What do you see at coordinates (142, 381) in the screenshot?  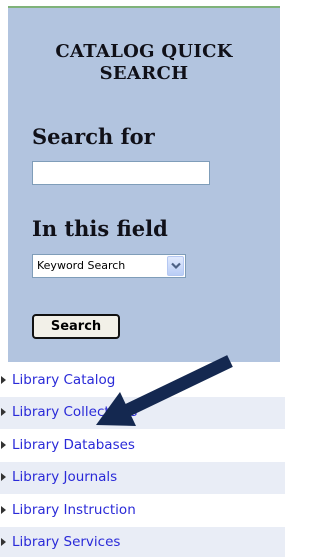 I see `nav-item-library-catalog: Library Catalog` at bounding box center [142, 381].